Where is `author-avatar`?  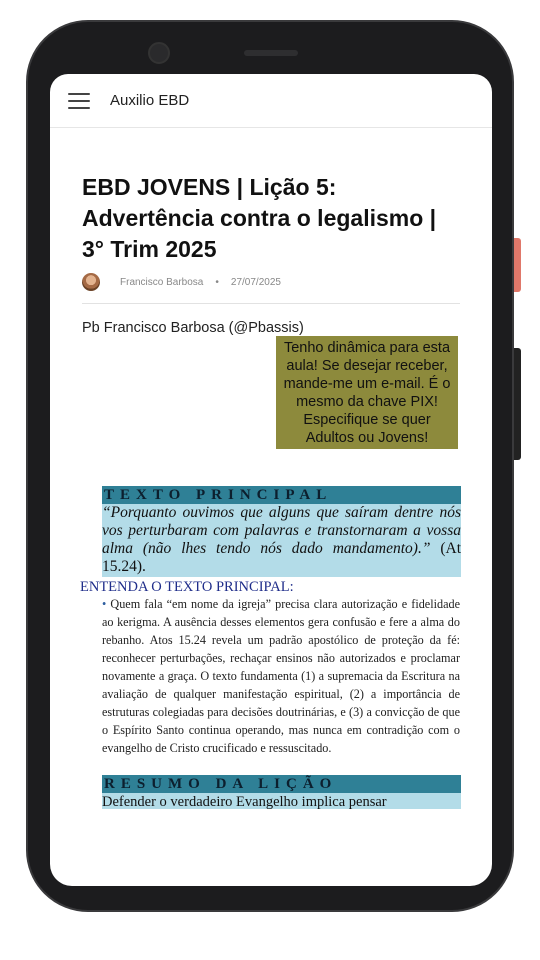 author-avatar is located at coordinates (91, 282).